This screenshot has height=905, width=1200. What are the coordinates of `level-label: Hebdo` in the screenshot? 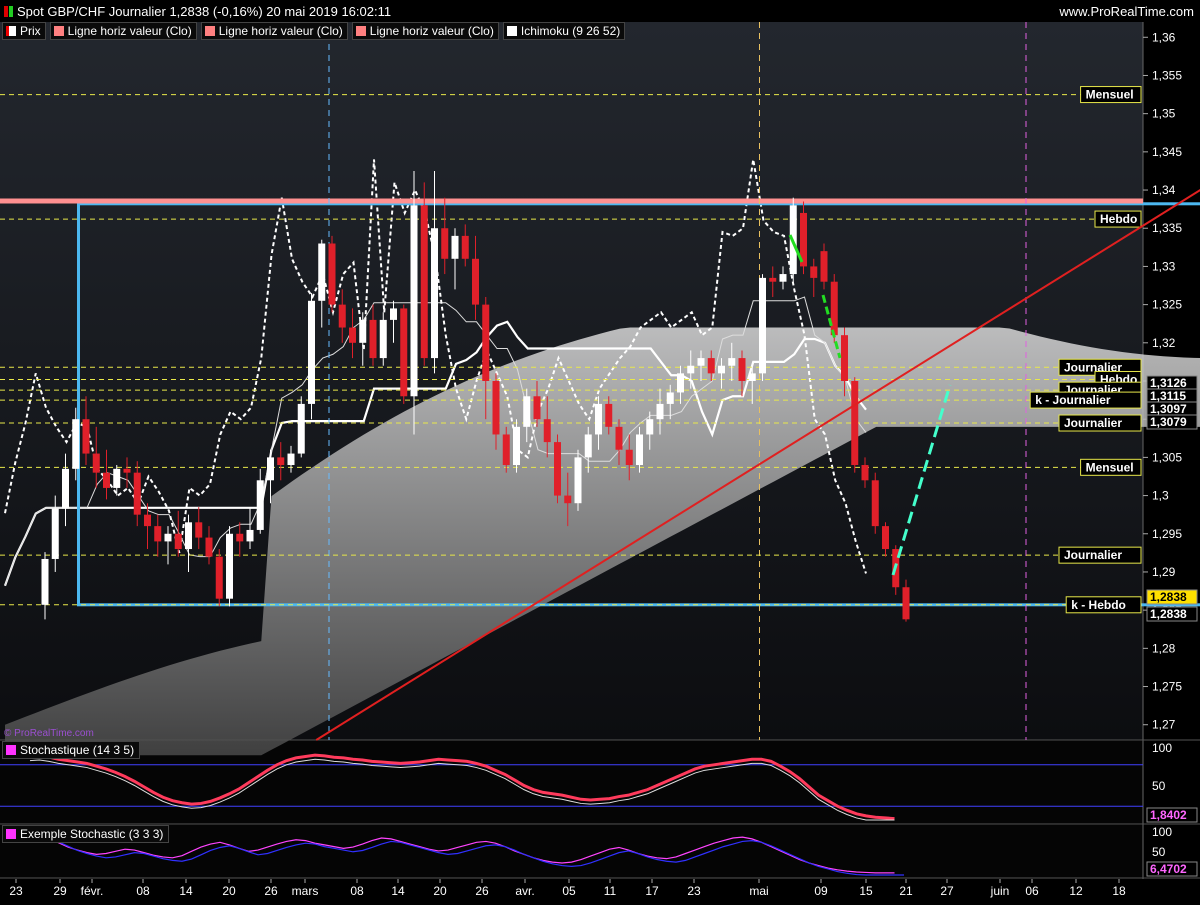 It's located at (1118, 219).